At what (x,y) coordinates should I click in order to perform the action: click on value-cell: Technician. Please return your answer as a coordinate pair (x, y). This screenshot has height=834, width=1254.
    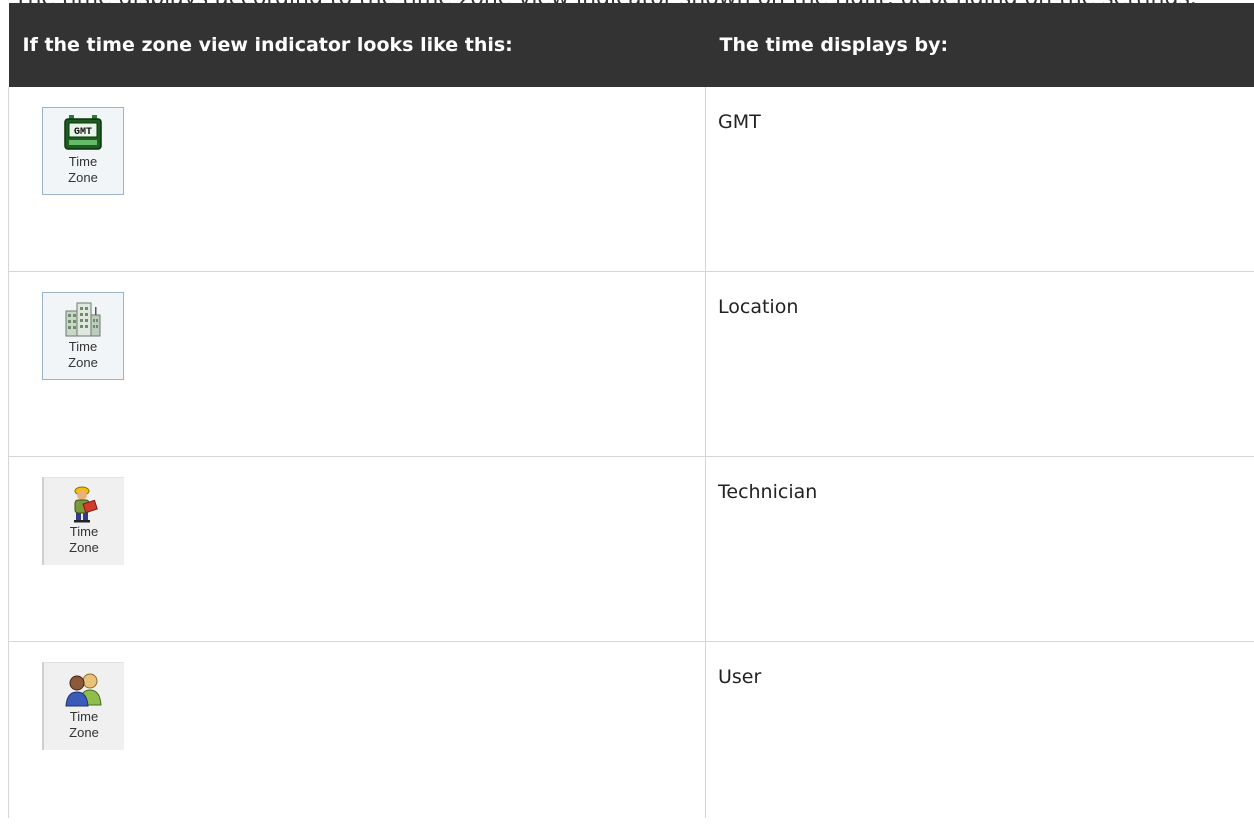
    Looking at the image, I should click on (979, 549).